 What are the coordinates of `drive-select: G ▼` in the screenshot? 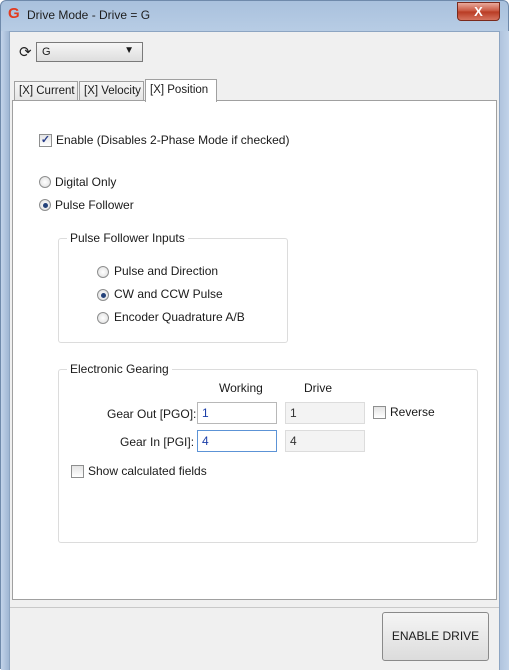 It's located at (89, 52).